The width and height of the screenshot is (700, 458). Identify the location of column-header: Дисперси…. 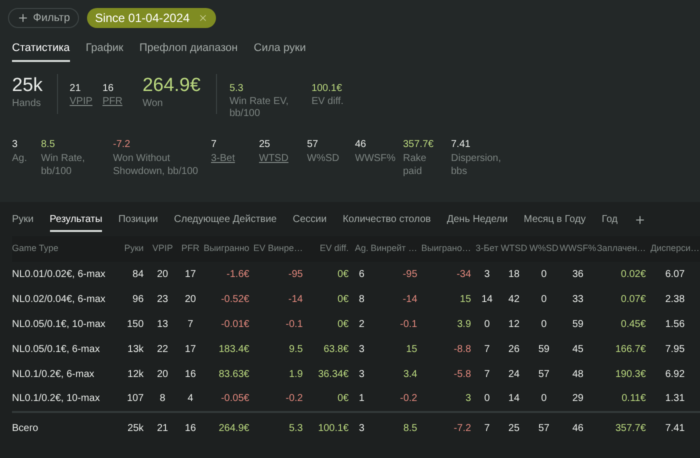
(675, 249).